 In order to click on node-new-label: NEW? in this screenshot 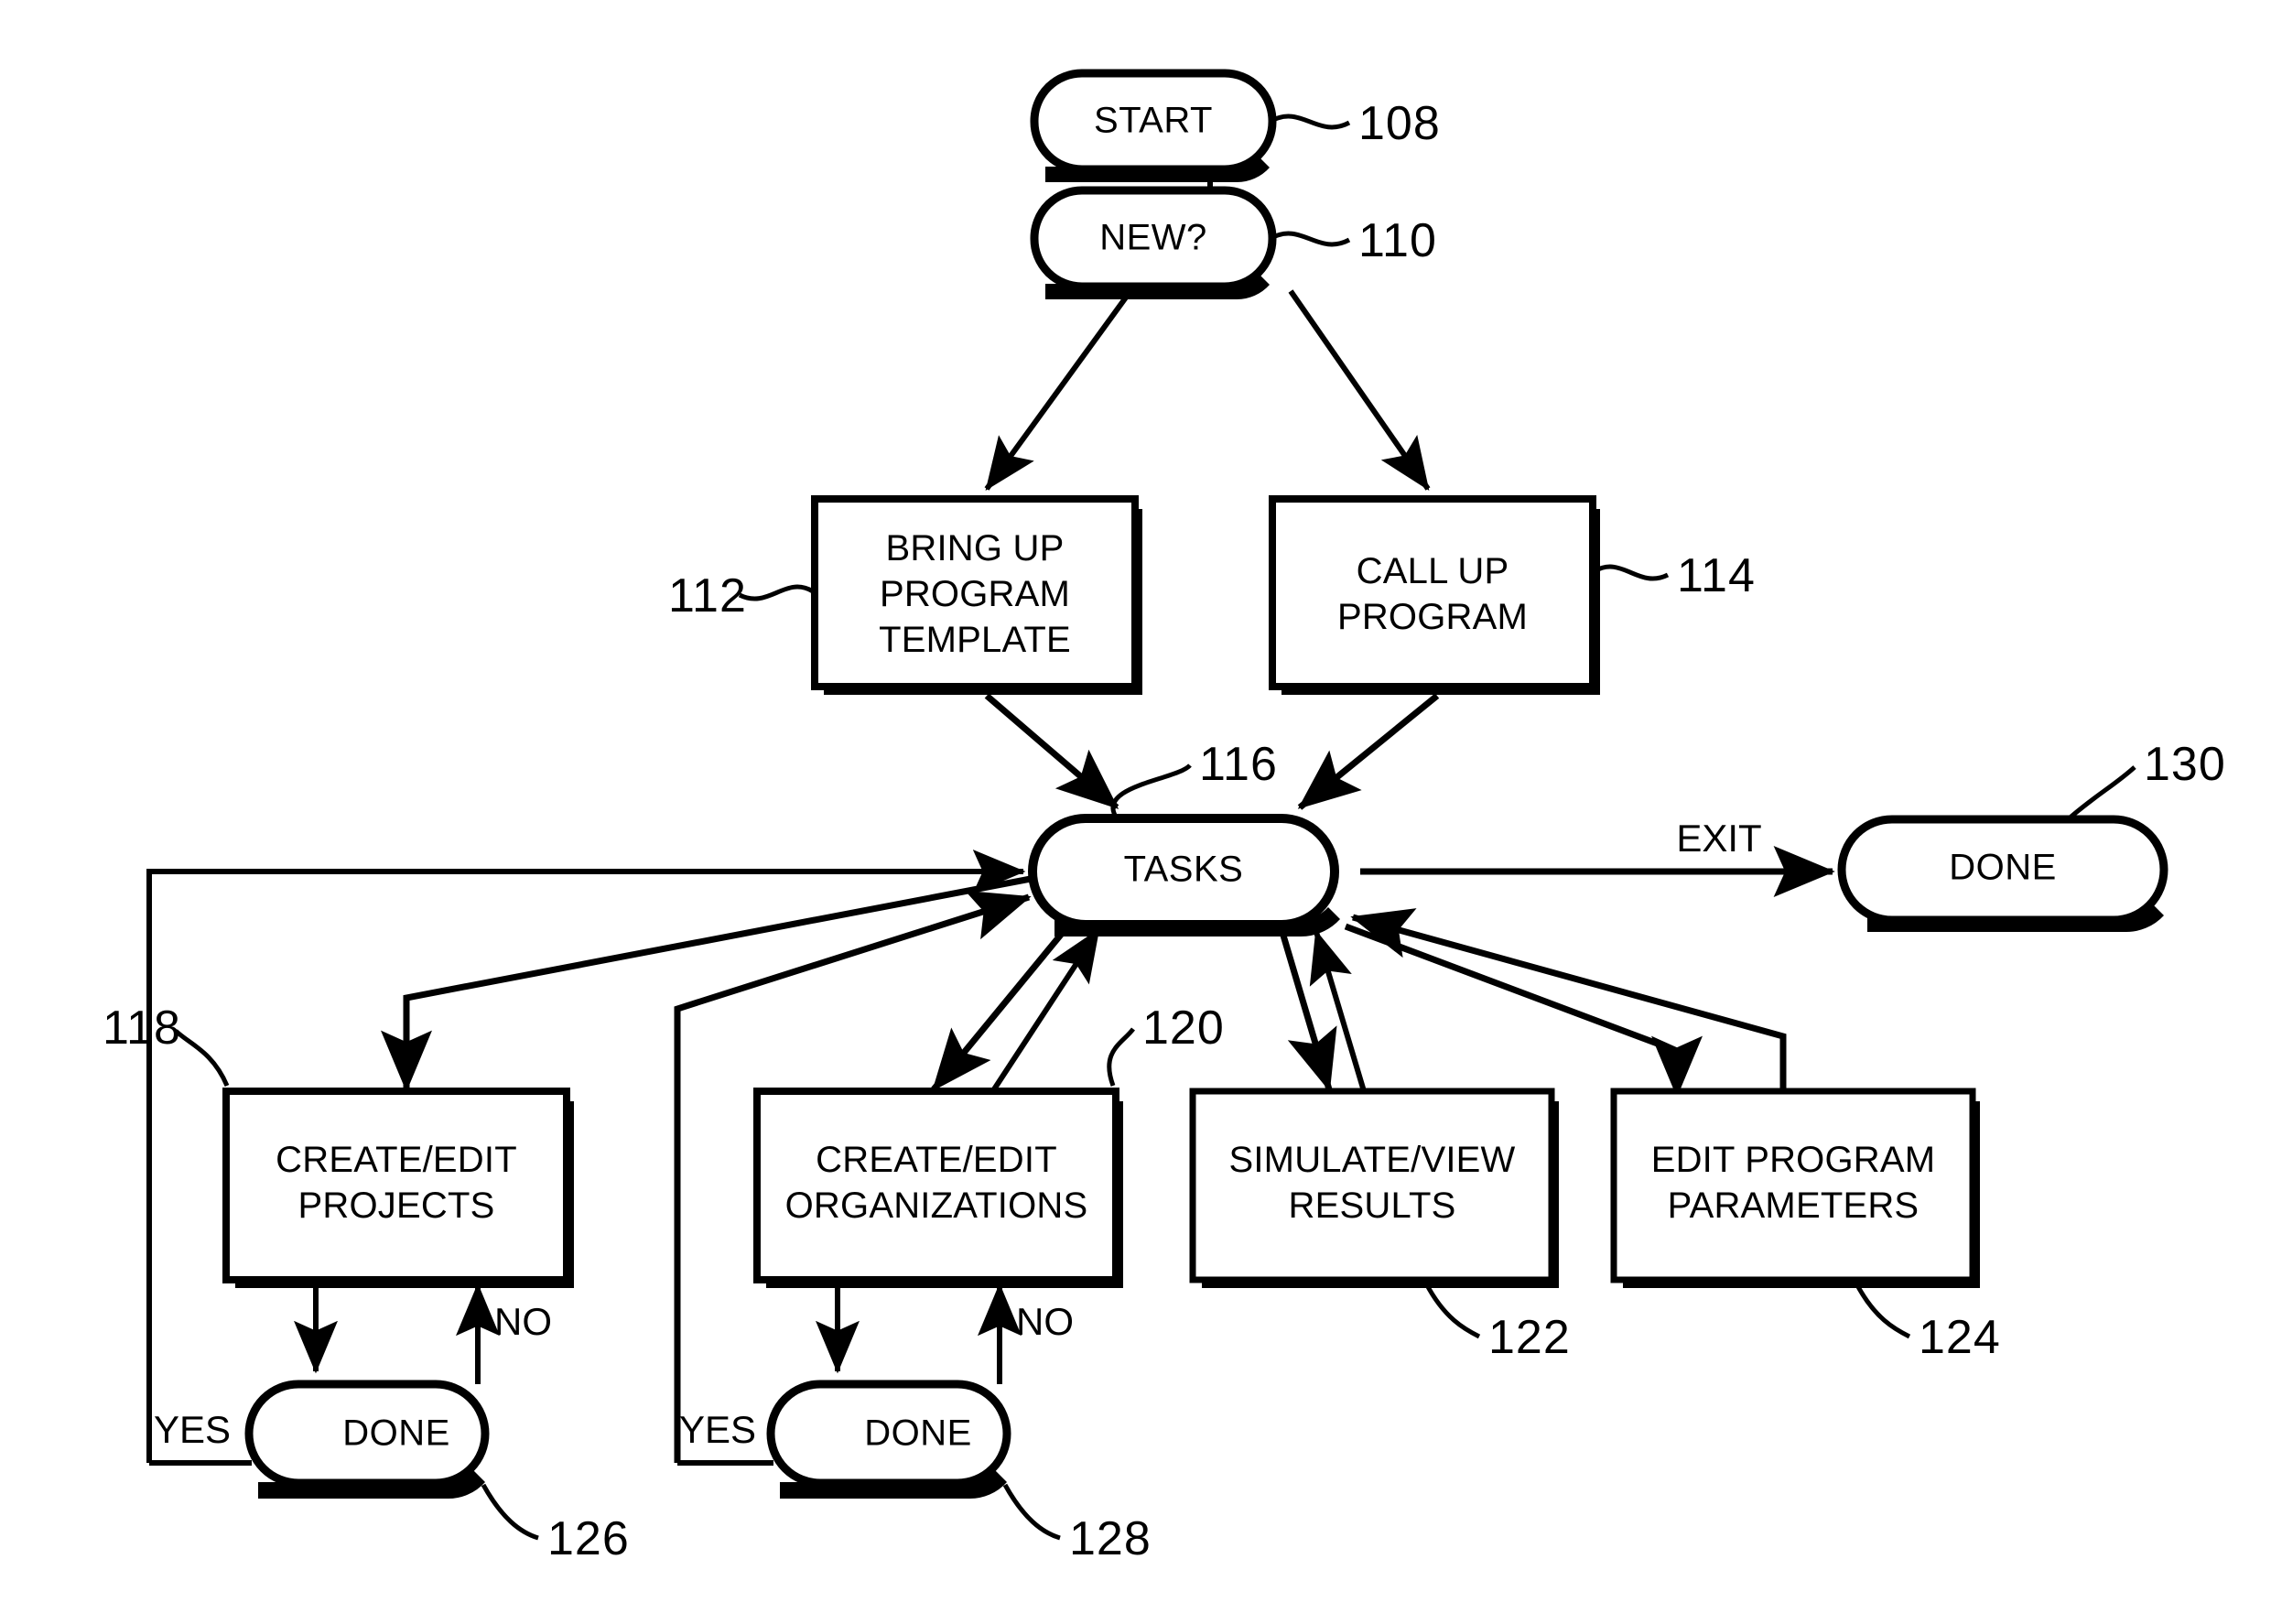, I will do `click(1153, 238)`.